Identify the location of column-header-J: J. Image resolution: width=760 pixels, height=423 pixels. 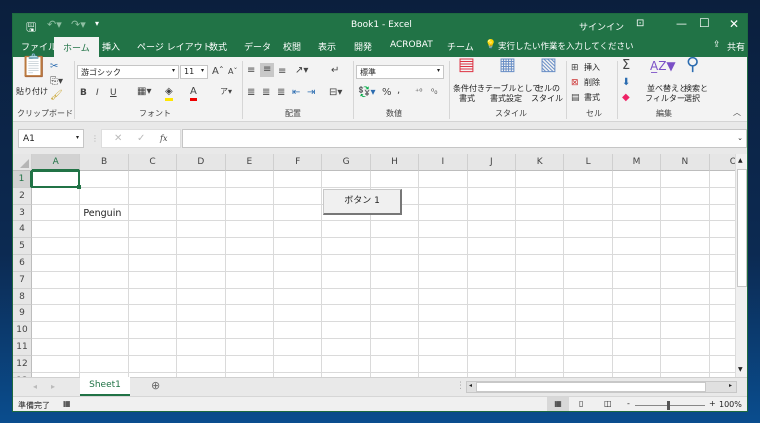
(491, 162).